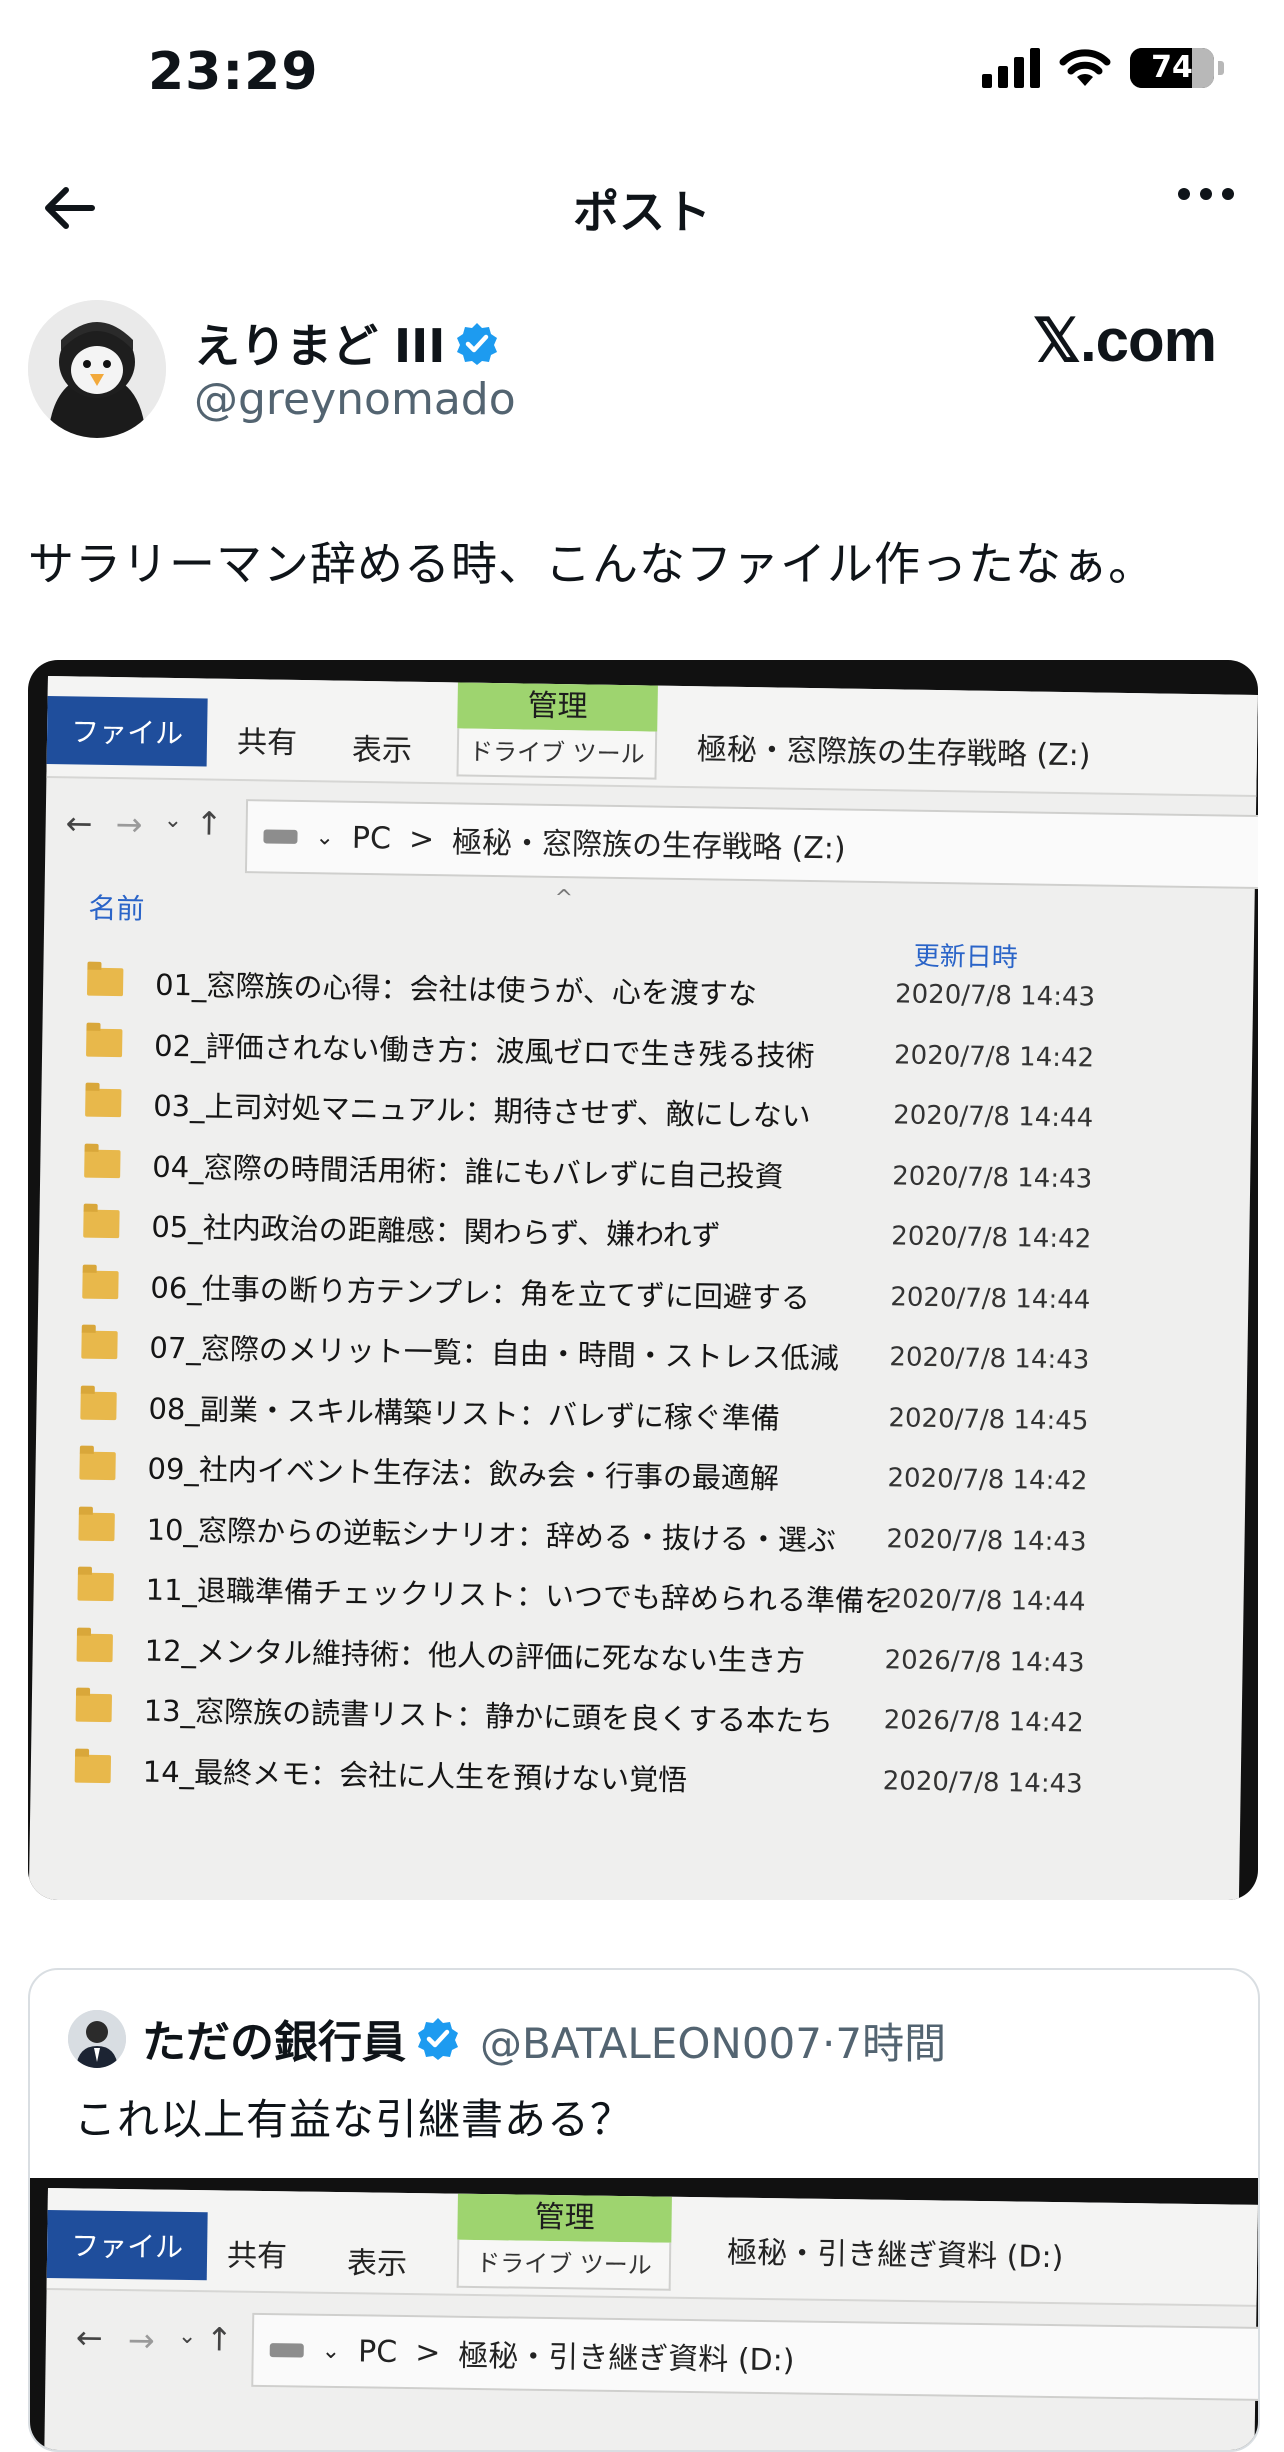 This screenshot has width=1284, height=2452. What do you see at coordinates (355, 399) in the screenshot?
I see `author-handle: @greynomado` at bounding box center [355, 399].